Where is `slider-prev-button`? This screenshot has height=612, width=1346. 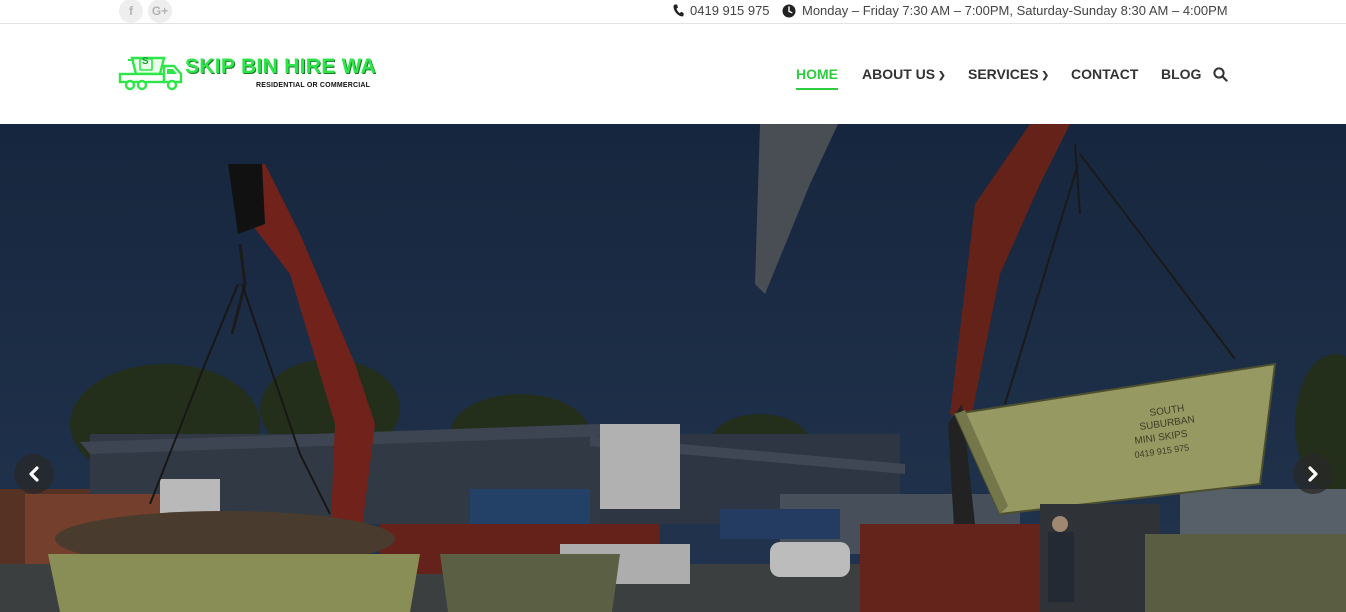 slider-prev-button is located at coordinates (34, 474).